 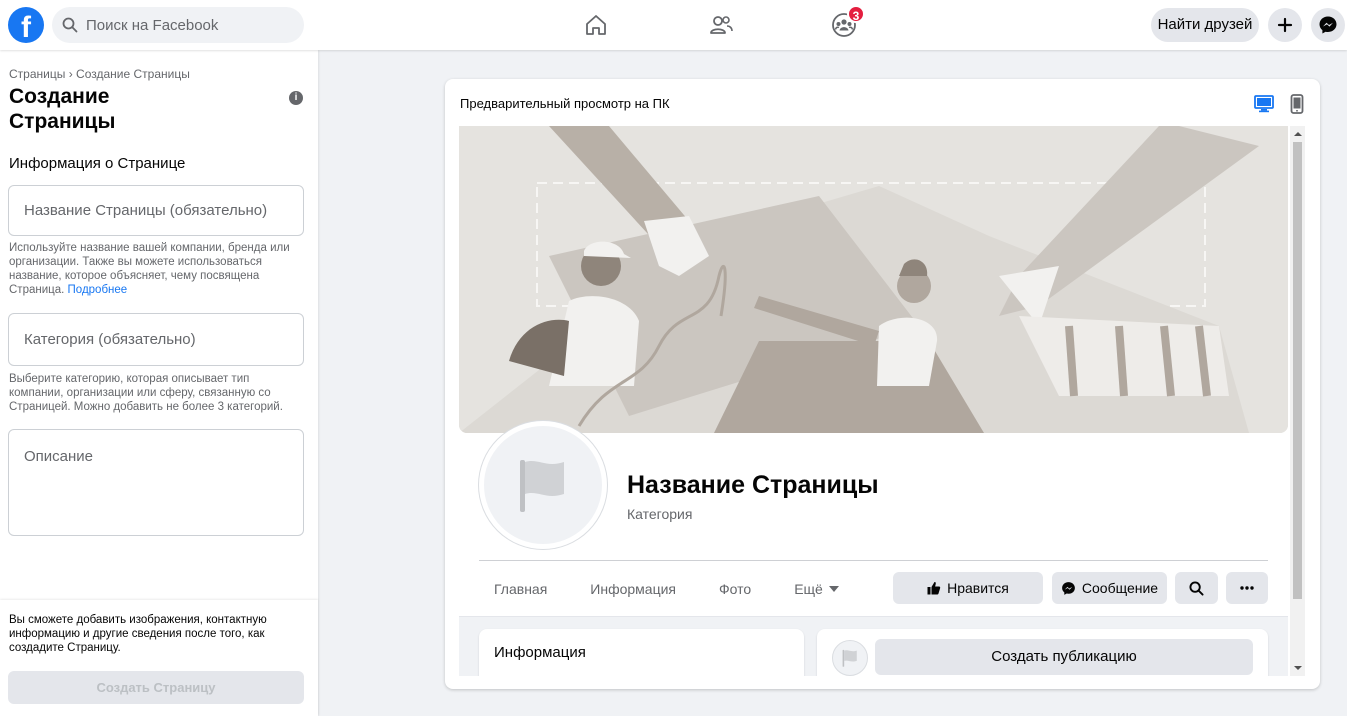 I want to click on desktop-preview-button, so click(x=1264, y=104).